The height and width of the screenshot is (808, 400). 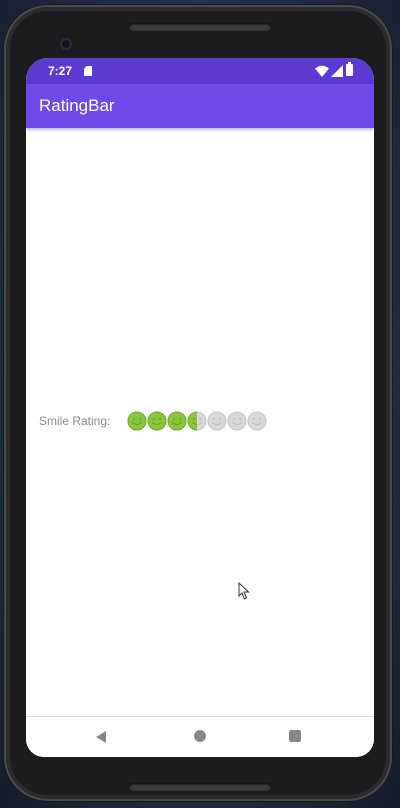 I want to click on battery-icon, so click(x=349, y=69).